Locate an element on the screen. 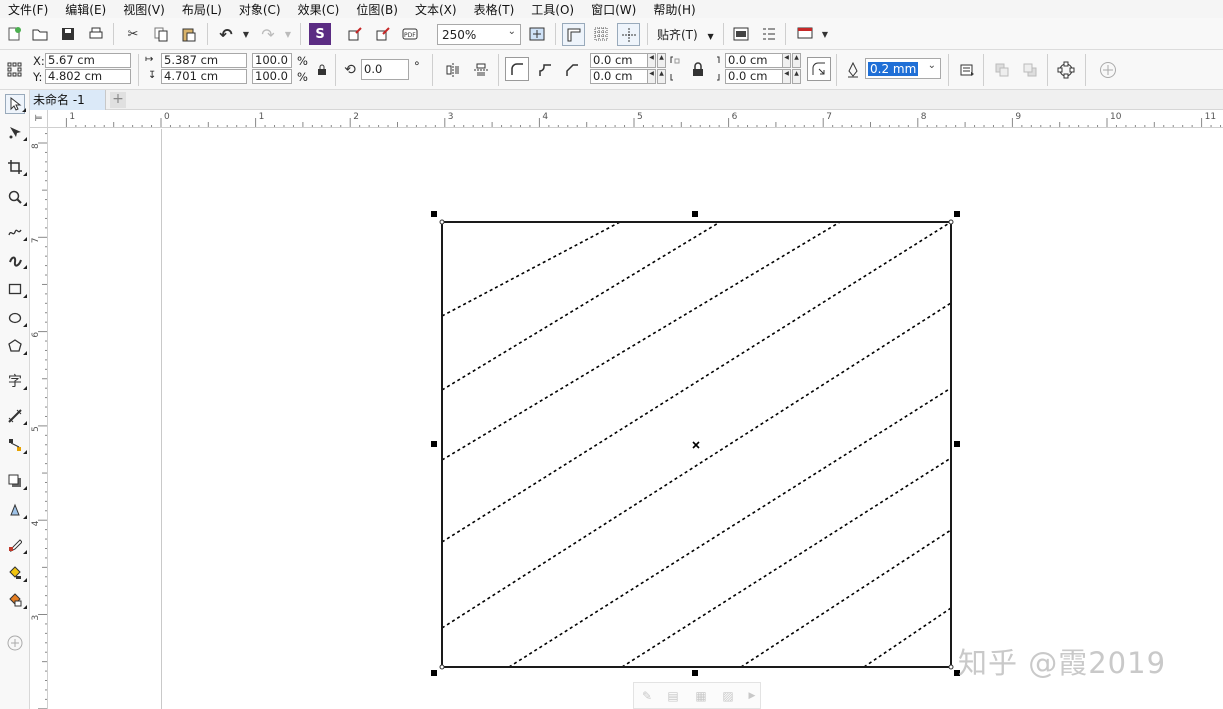  edit-outline-icon: ▤ is located at coordinates (673, 696).